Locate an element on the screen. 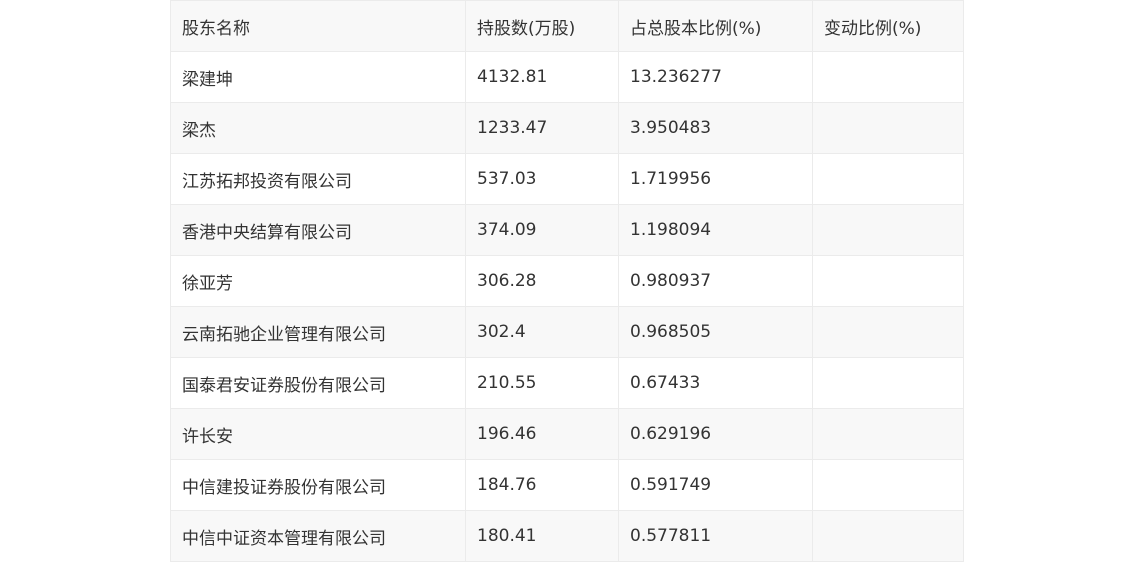 This screenshot has height=573, width=1134. header-row: 股东名称 持股数(万股) 占总股本比例(%) 变动比例(%) is located at coordinates (567, 26).